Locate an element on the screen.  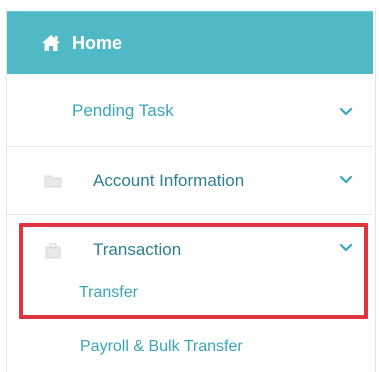
sidebar-item-pending-task: Pending Task is located at coordinates (190, 111).